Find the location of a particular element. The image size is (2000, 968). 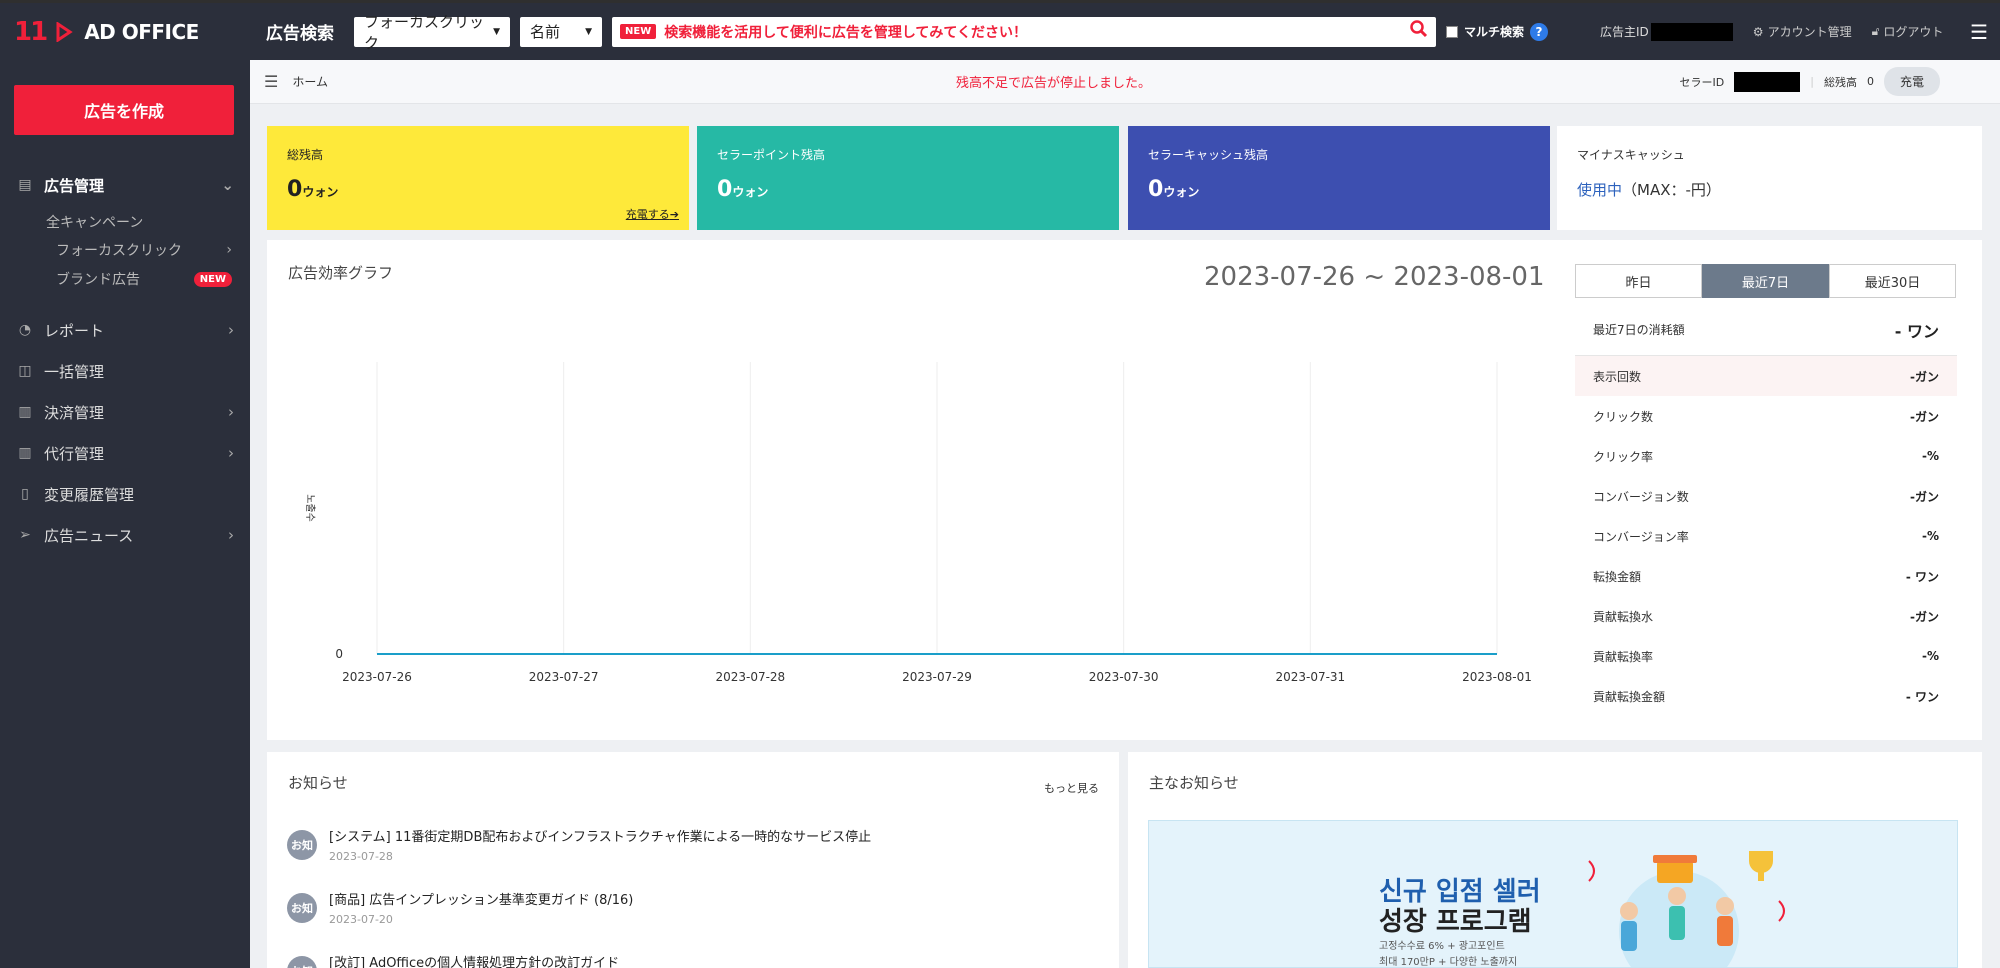

logo-arrow-icon is located at coordinates (64, 31).